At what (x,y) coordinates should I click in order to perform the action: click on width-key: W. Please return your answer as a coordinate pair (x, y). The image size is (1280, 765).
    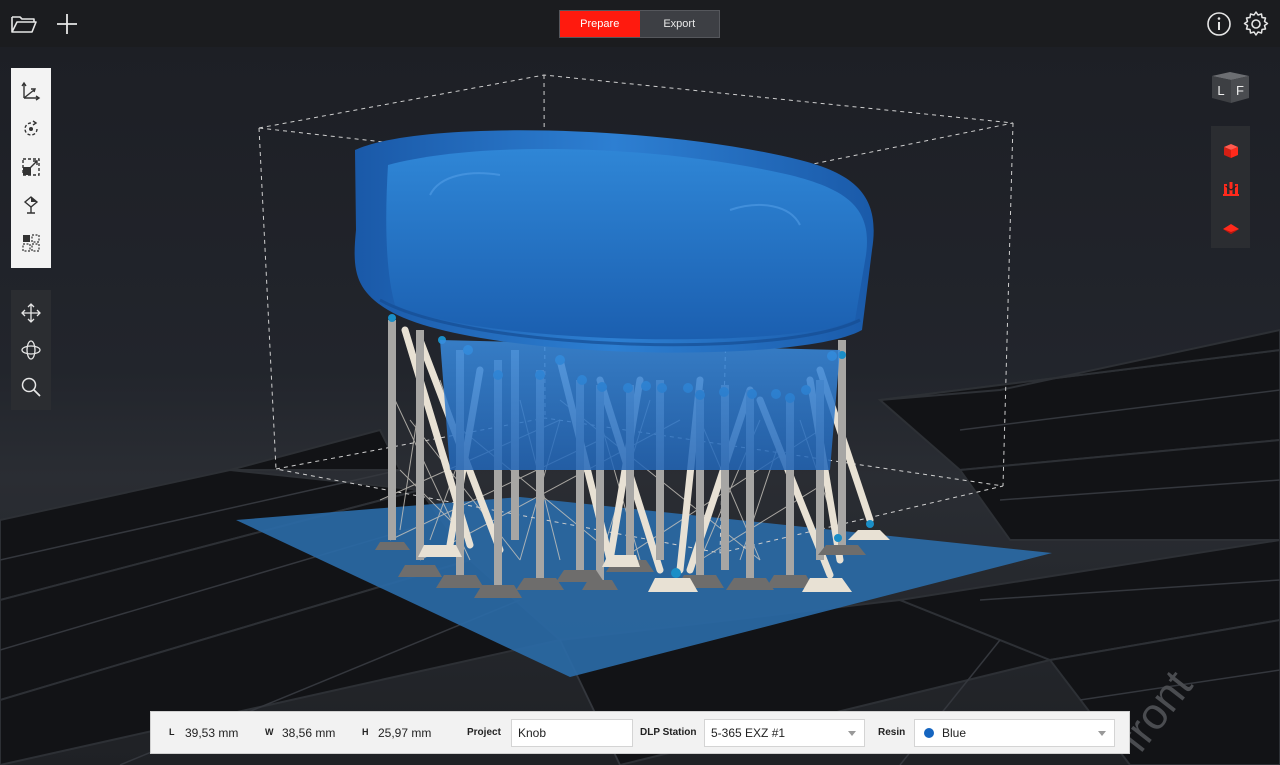
    Looking at the image, I should click on (269, 732).